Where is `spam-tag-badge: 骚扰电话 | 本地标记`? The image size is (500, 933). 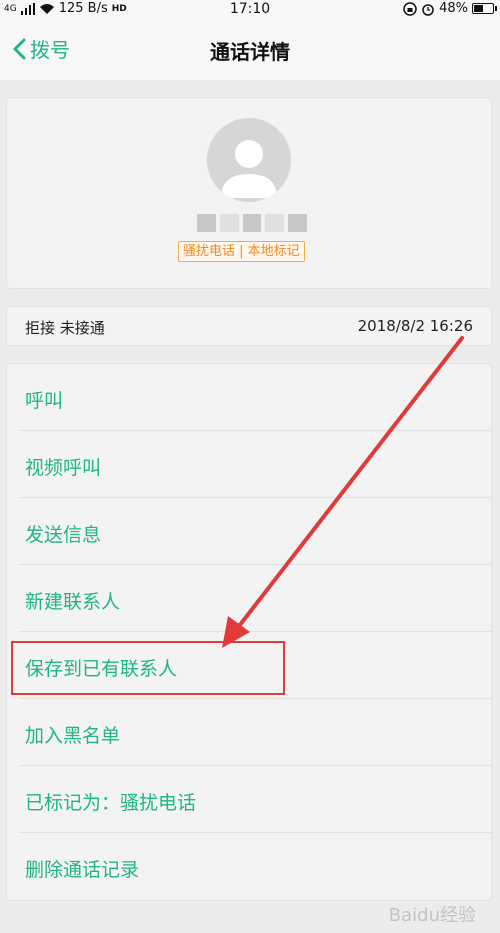
spam-tag-badge: 骚扰电话 | 本地标记 is located at coordinates (241, 251).